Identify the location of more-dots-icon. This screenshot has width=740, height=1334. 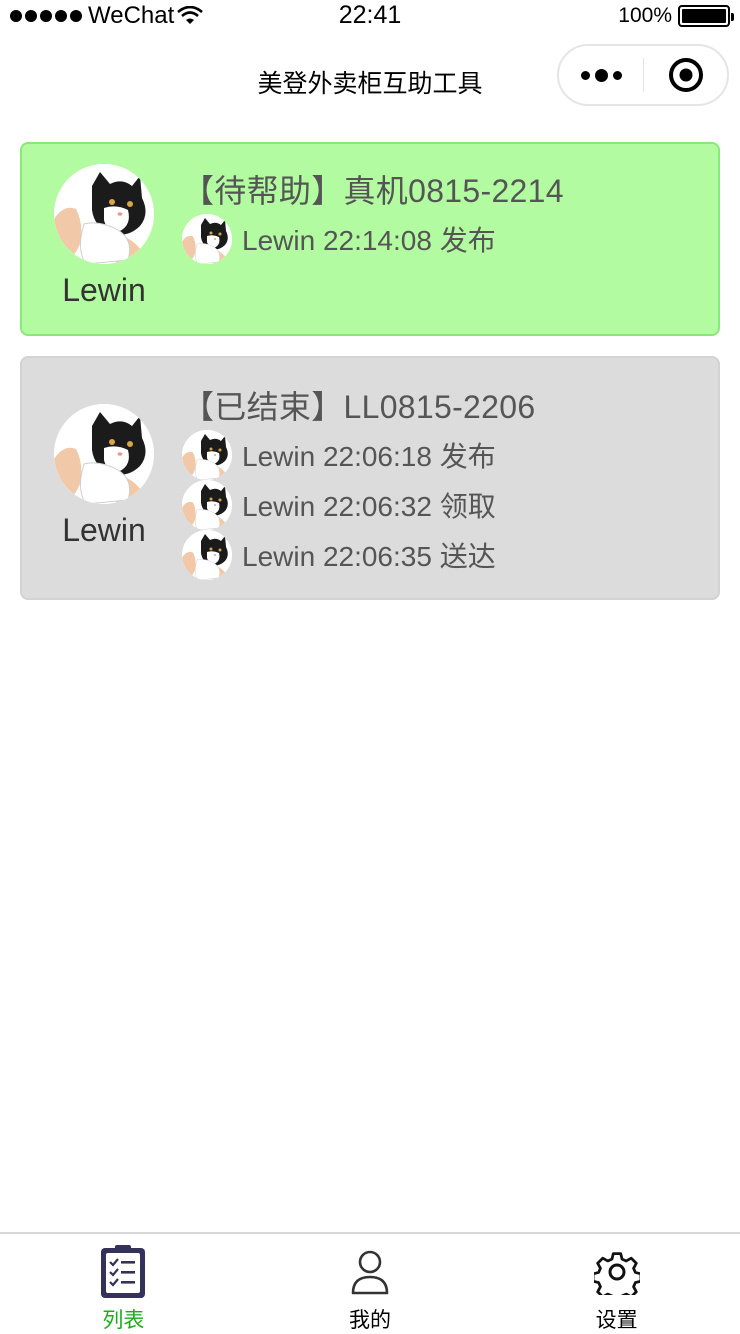
(601, 75).